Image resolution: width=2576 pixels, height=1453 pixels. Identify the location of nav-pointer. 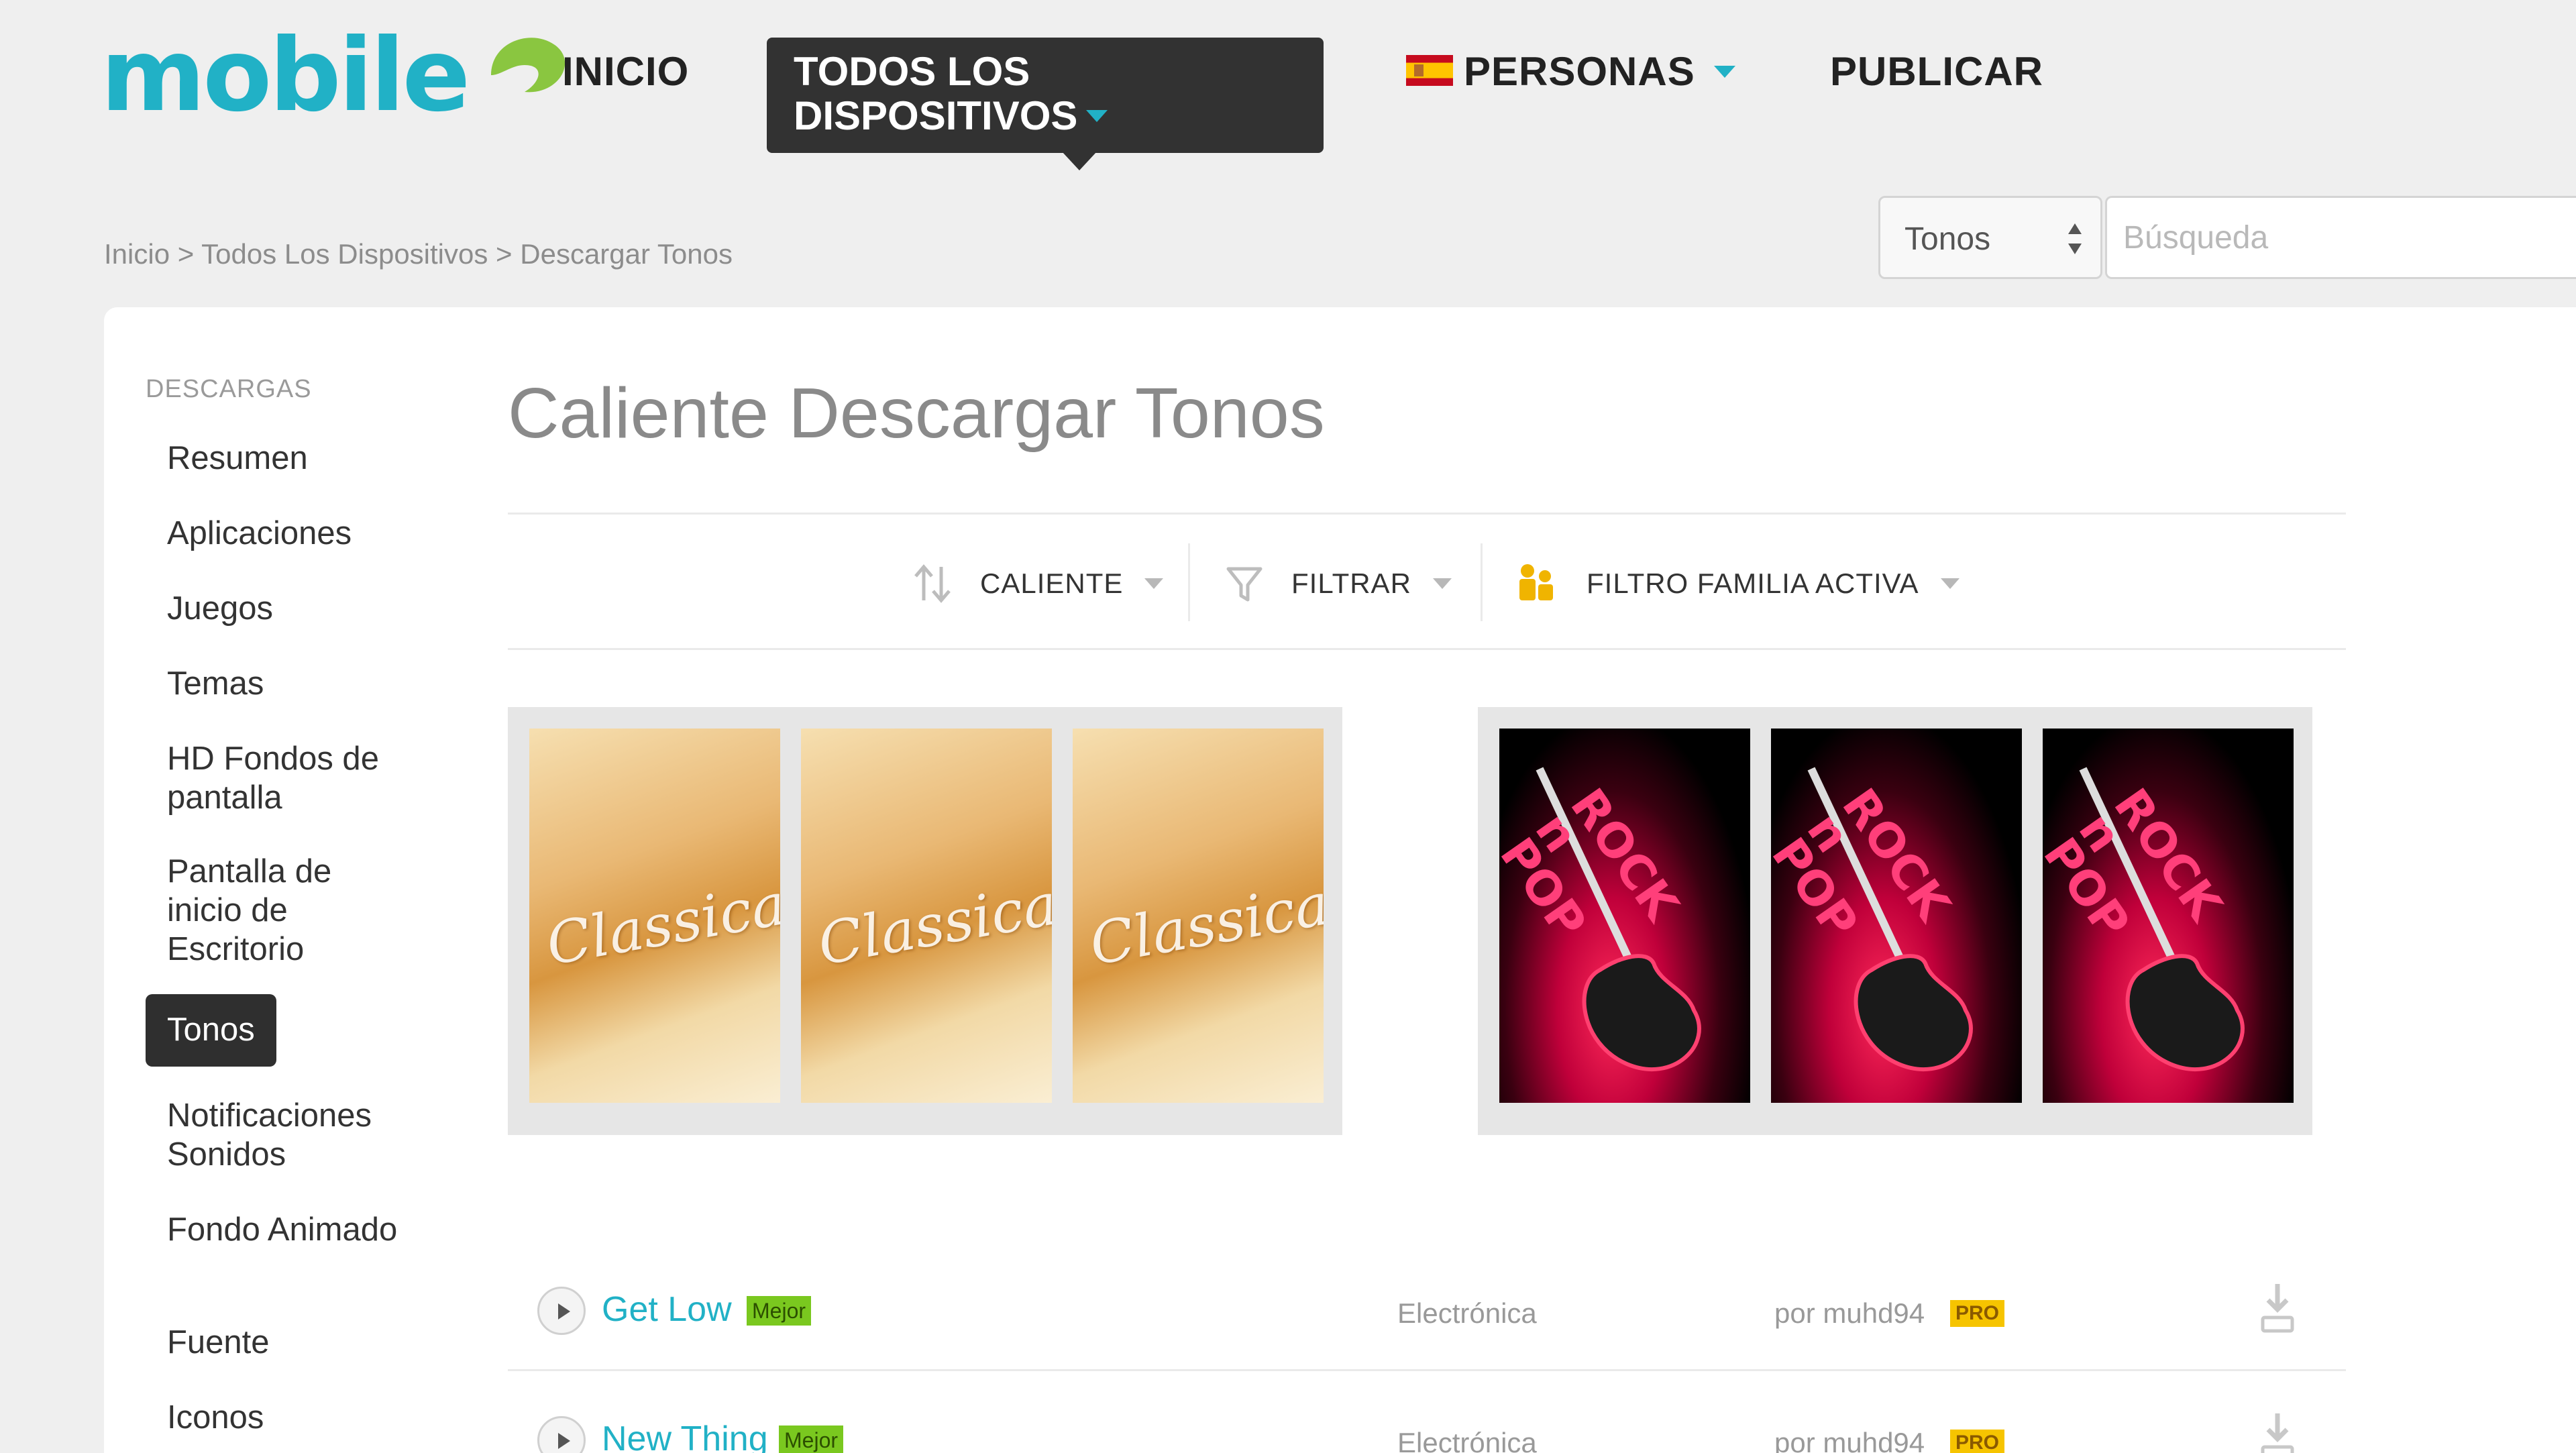
(1079, 161).